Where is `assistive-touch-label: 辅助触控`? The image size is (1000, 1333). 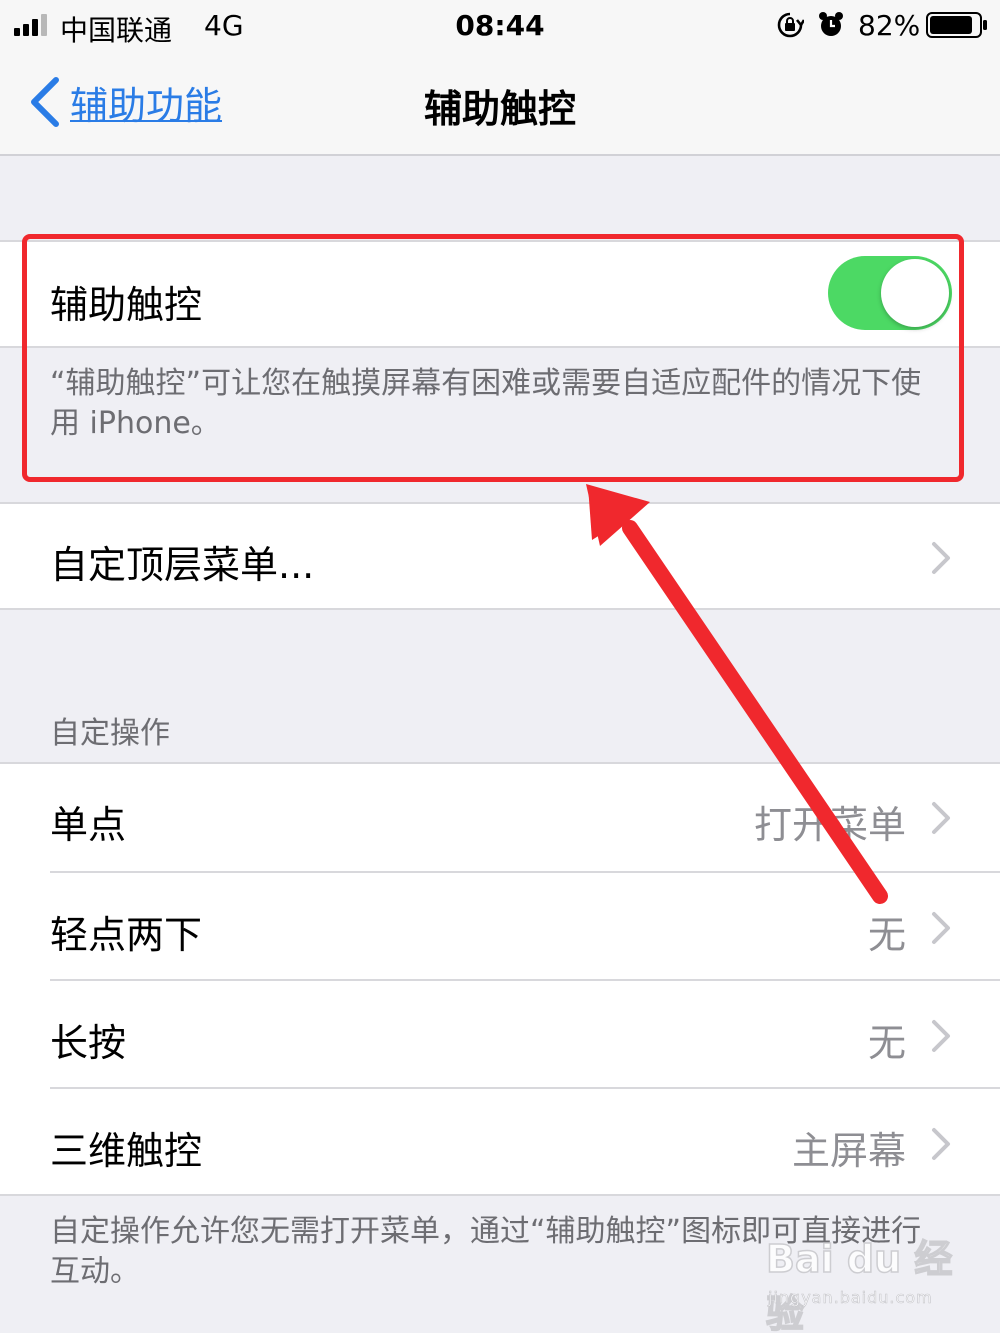
assistive-touch-label: 辅助触控 is located at coordinates (126, 305).